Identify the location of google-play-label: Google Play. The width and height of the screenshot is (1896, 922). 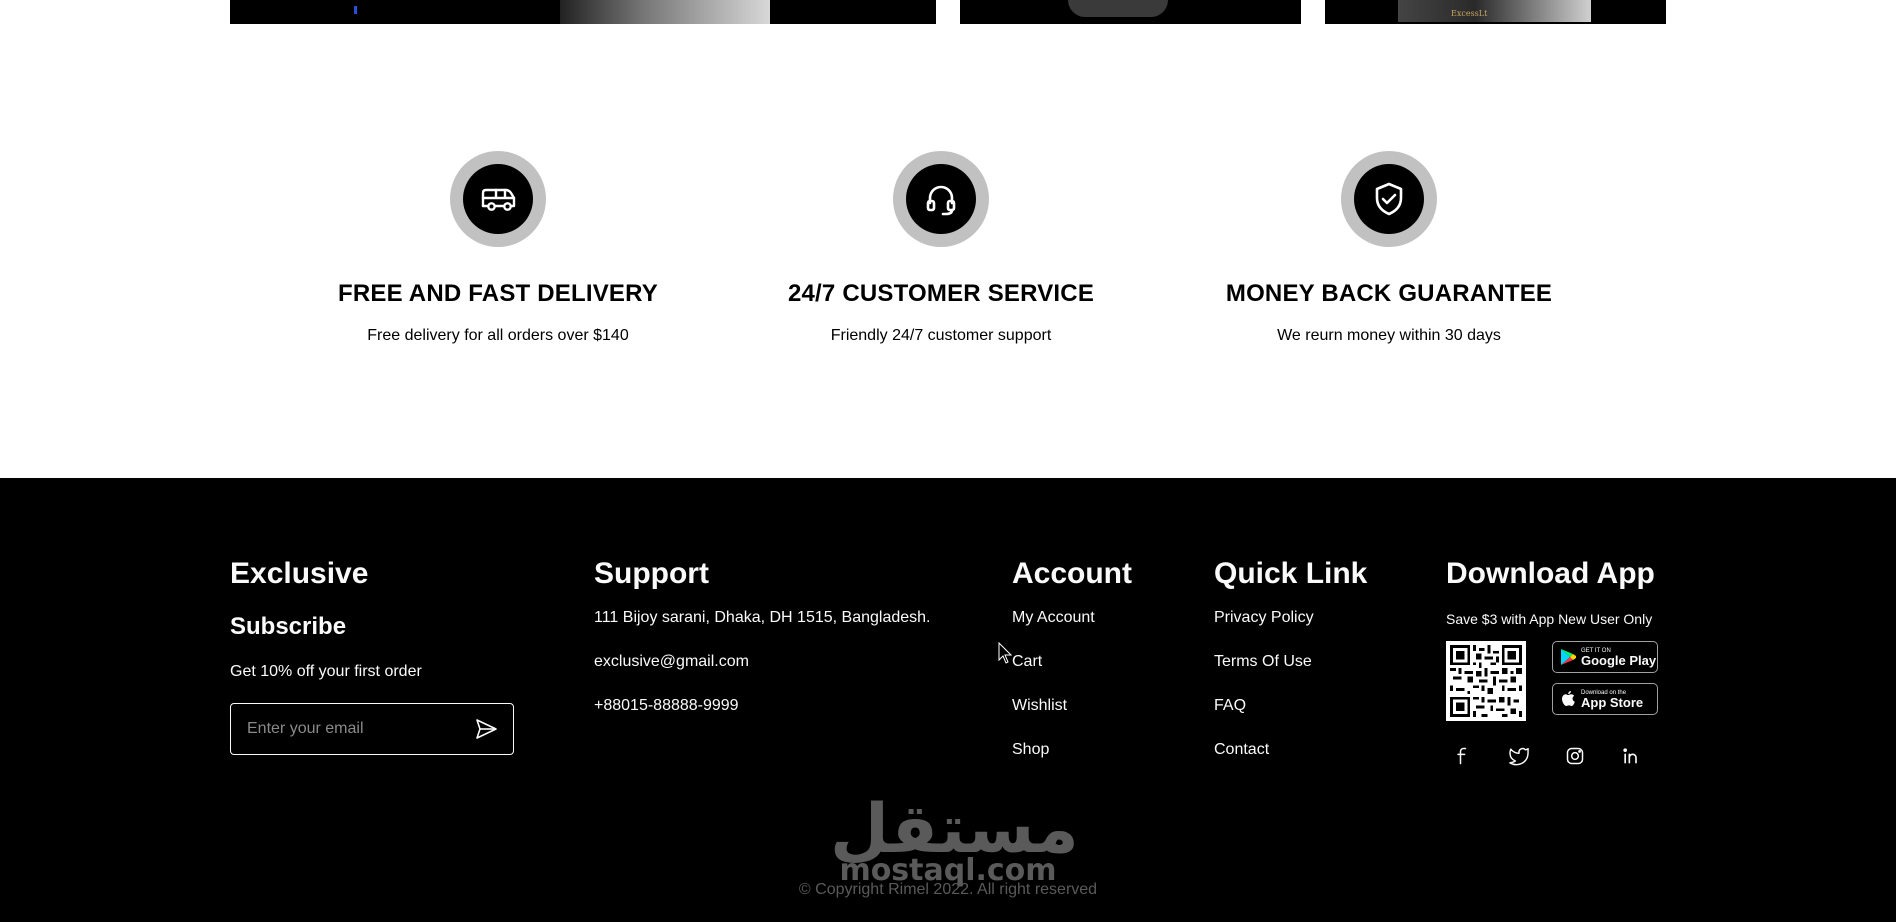
(1619, 660).